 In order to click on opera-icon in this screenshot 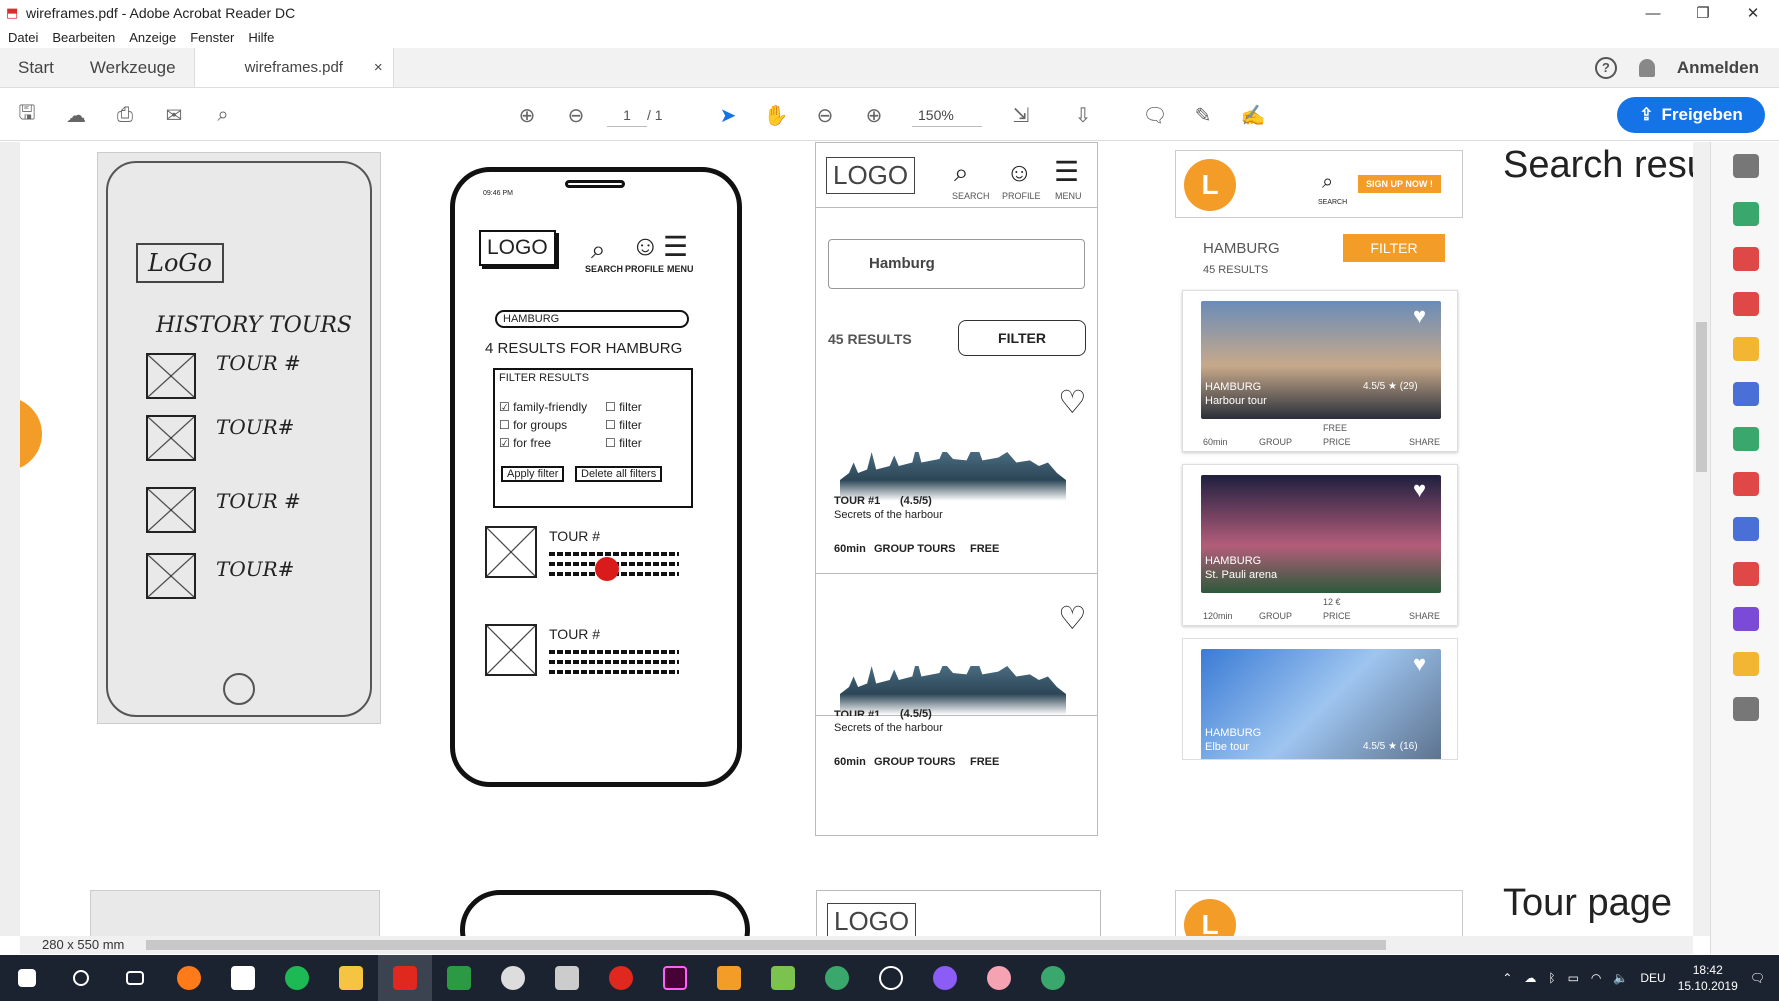, I will do `click(621, 978)`.